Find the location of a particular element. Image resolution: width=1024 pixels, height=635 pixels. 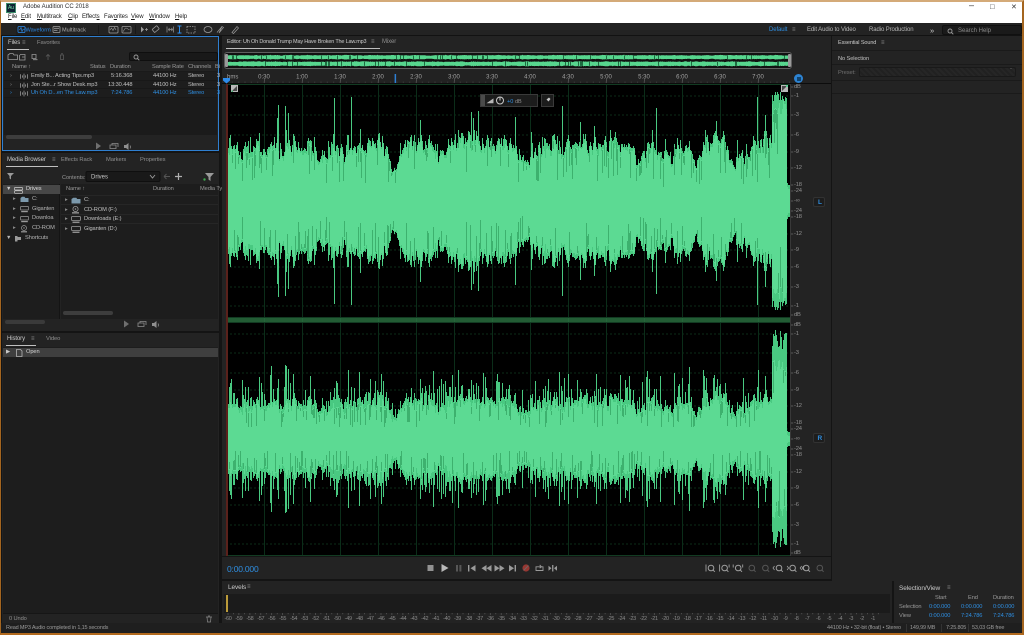

svg-text: 6:00 is located at coordinates (682, 78).